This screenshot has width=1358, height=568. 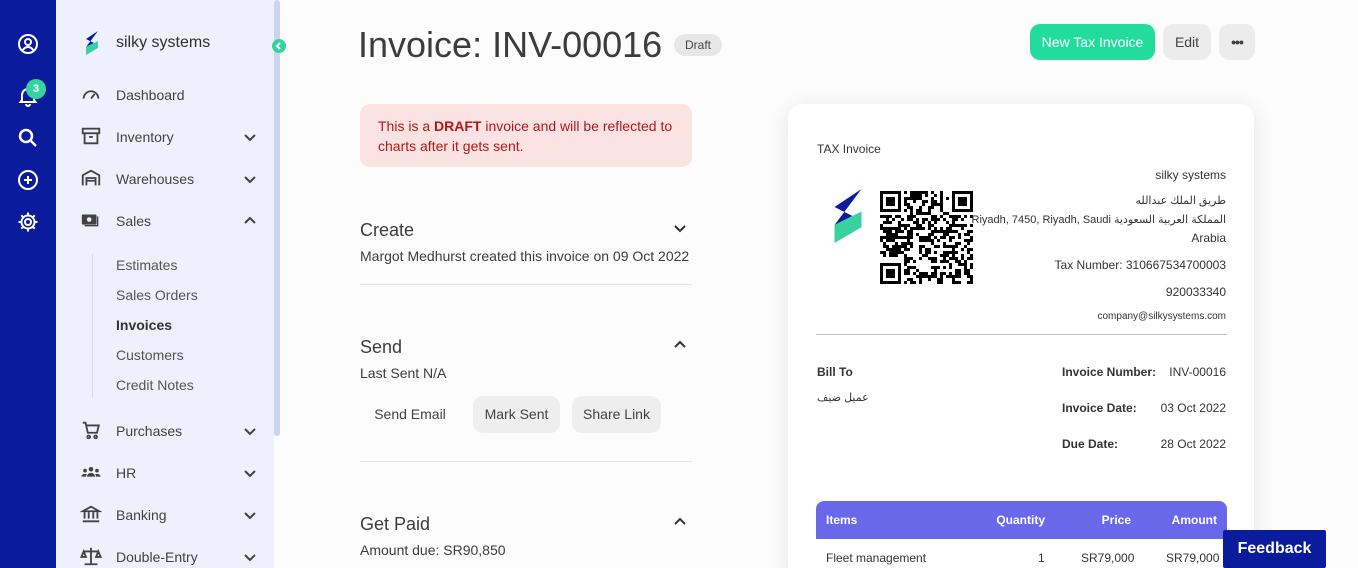 What do you see at coordinates (406, 126) in the screenshot?
I see `alert-prefix: This is a` at bounding box center [406, 126].